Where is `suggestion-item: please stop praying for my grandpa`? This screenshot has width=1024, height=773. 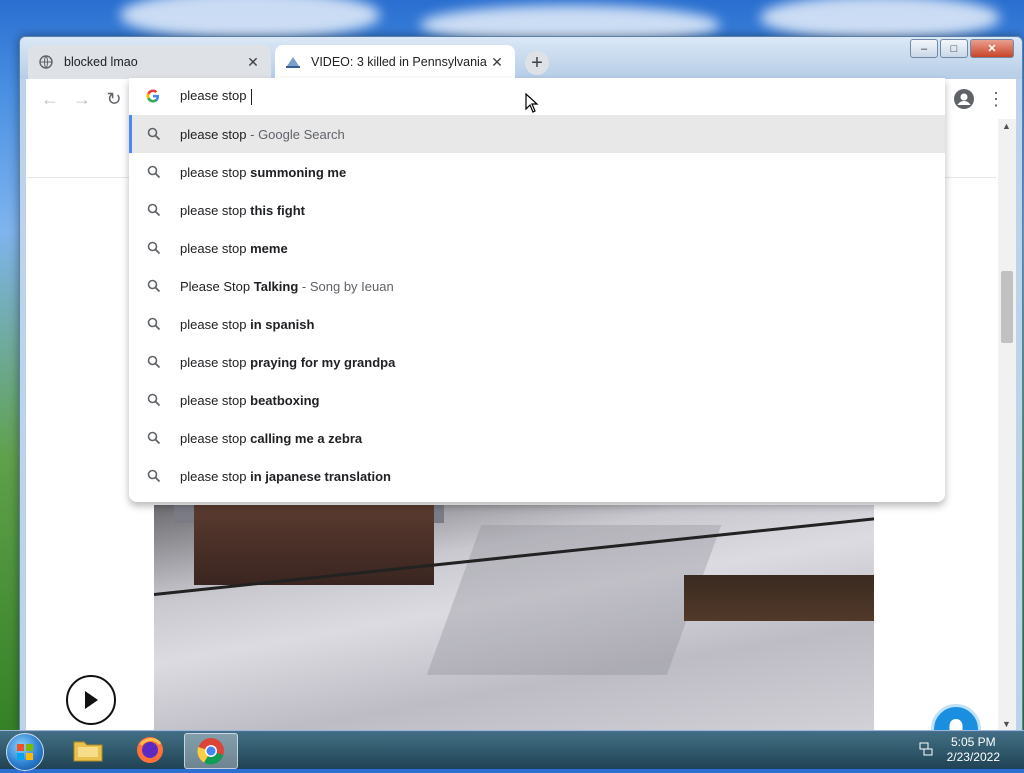
suggestion-item: please stop praying for my grandpa is located at coordinates (537, 362).